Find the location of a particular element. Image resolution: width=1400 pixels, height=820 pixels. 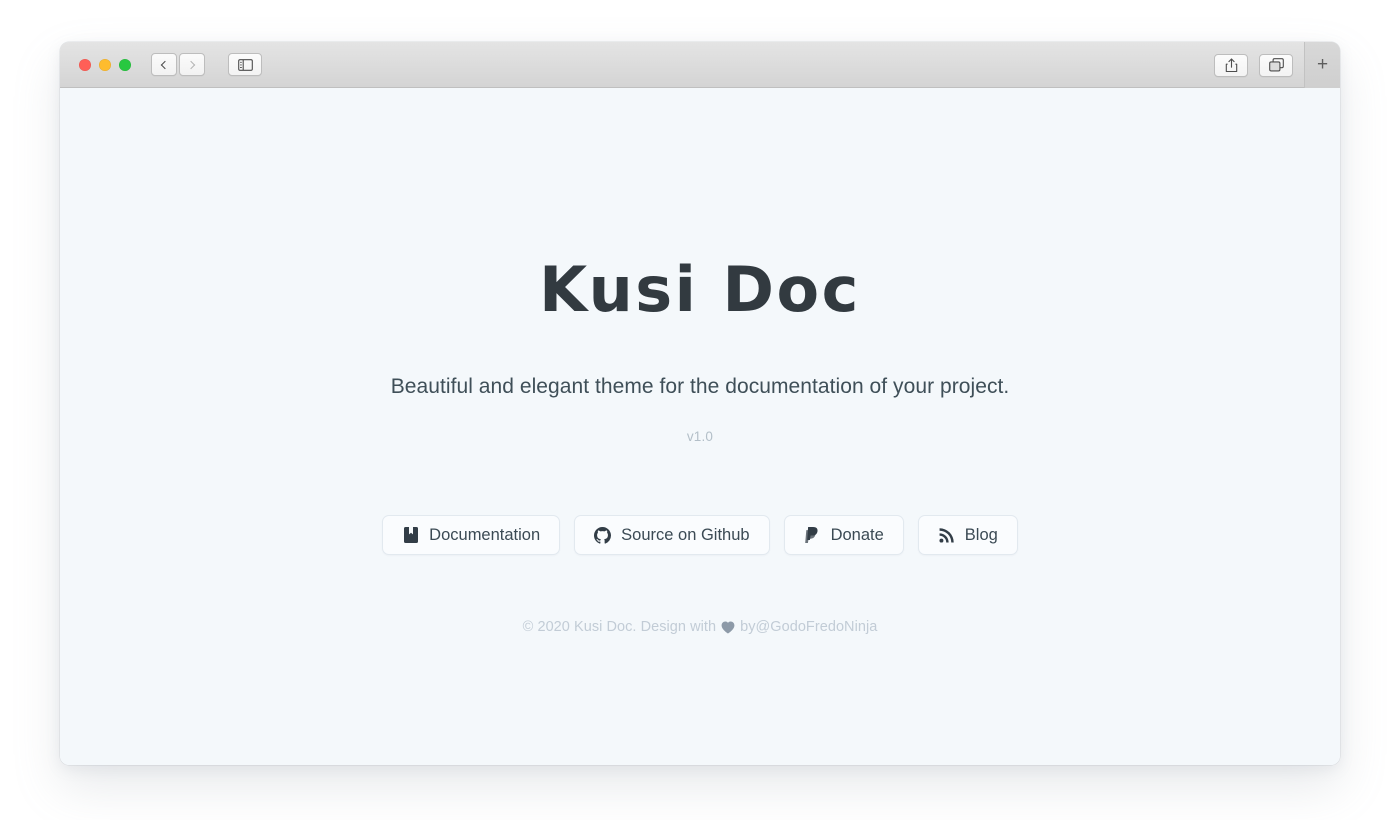

new-tab-button: + is located at coordinates (1322, 65).